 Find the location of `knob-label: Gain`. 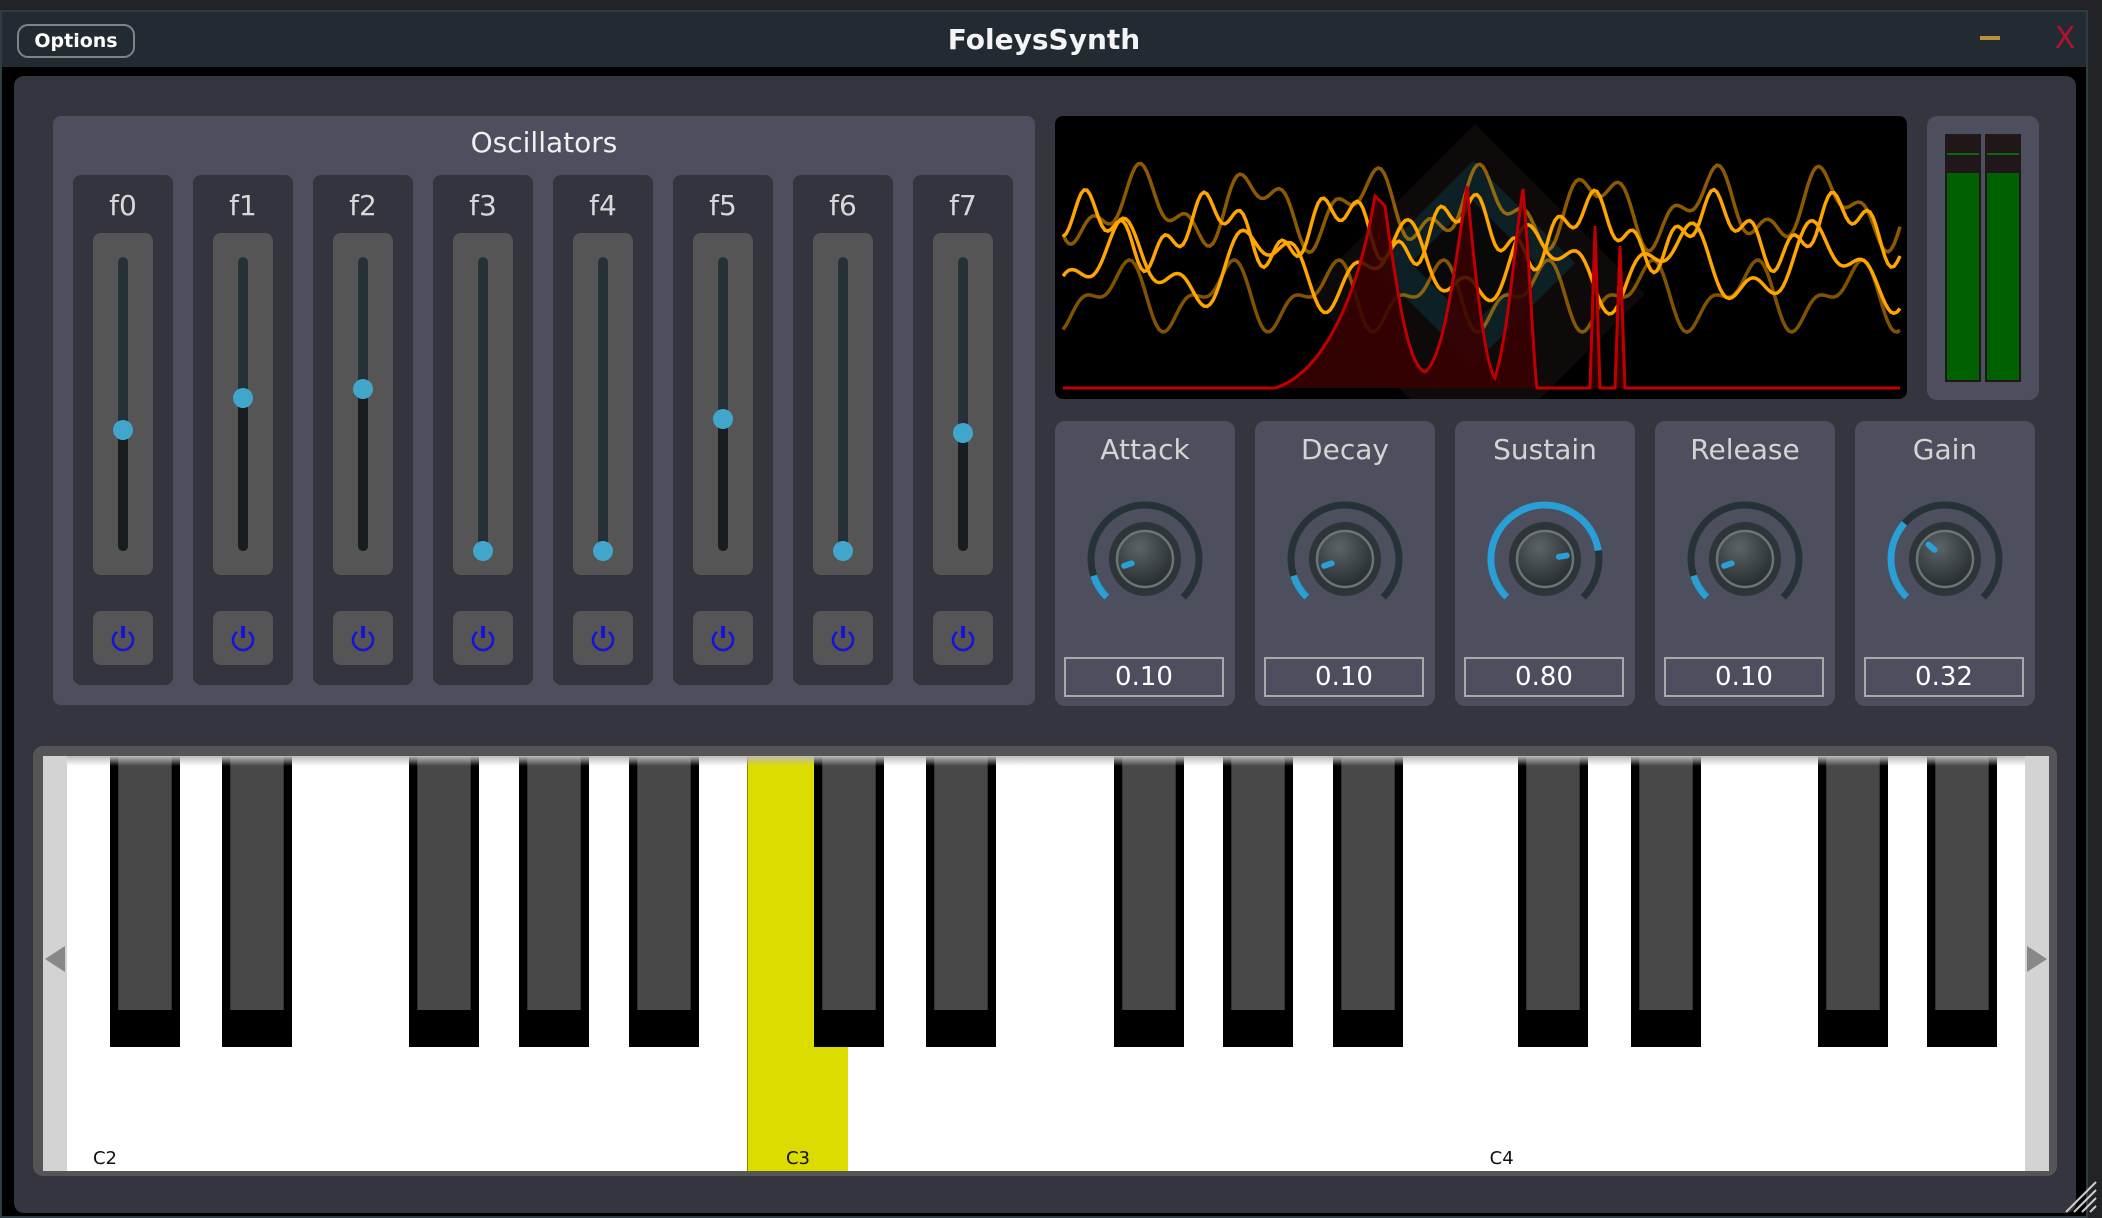

knob-label: Gain is located at coordinates (1945, 449).